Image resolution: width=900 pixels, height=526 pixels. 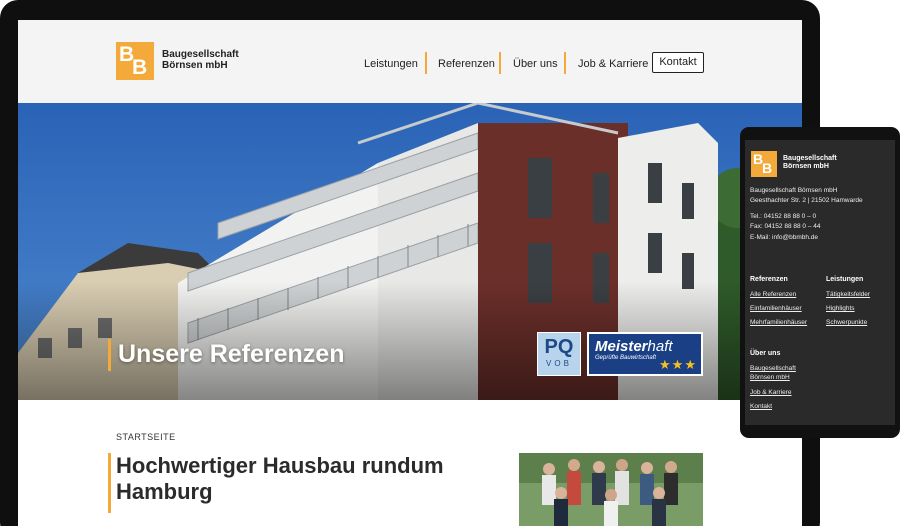 What do you see at coordinates (769, 279) in the screenshot?
I see `footer-heading-referenzen: Referenzen` at bounding box center [769, 279].